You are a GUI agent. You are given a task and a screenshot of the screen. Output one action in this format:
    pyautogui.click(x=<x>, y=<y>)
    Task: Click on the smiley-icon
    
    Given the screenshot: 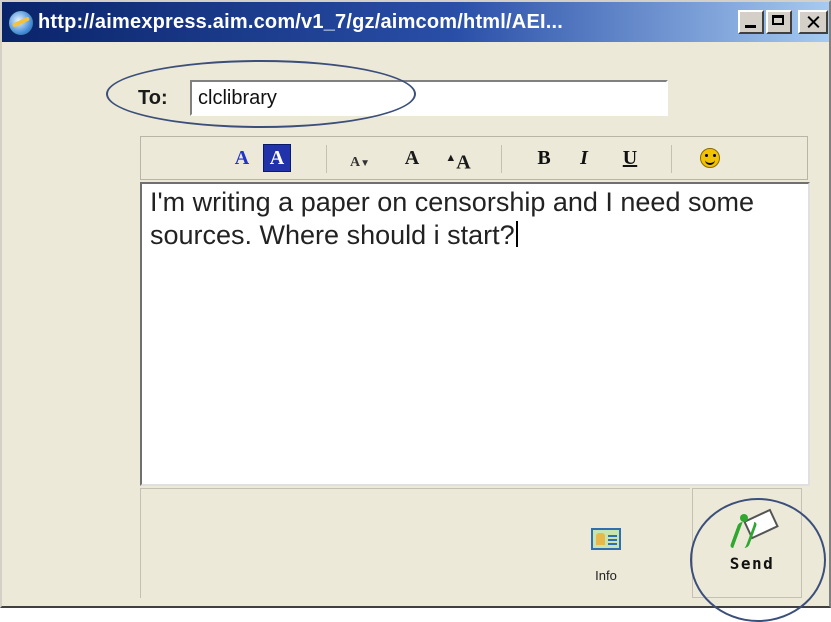 What is the action you would take?
    pyautogui.click(x=710, y=158)
    